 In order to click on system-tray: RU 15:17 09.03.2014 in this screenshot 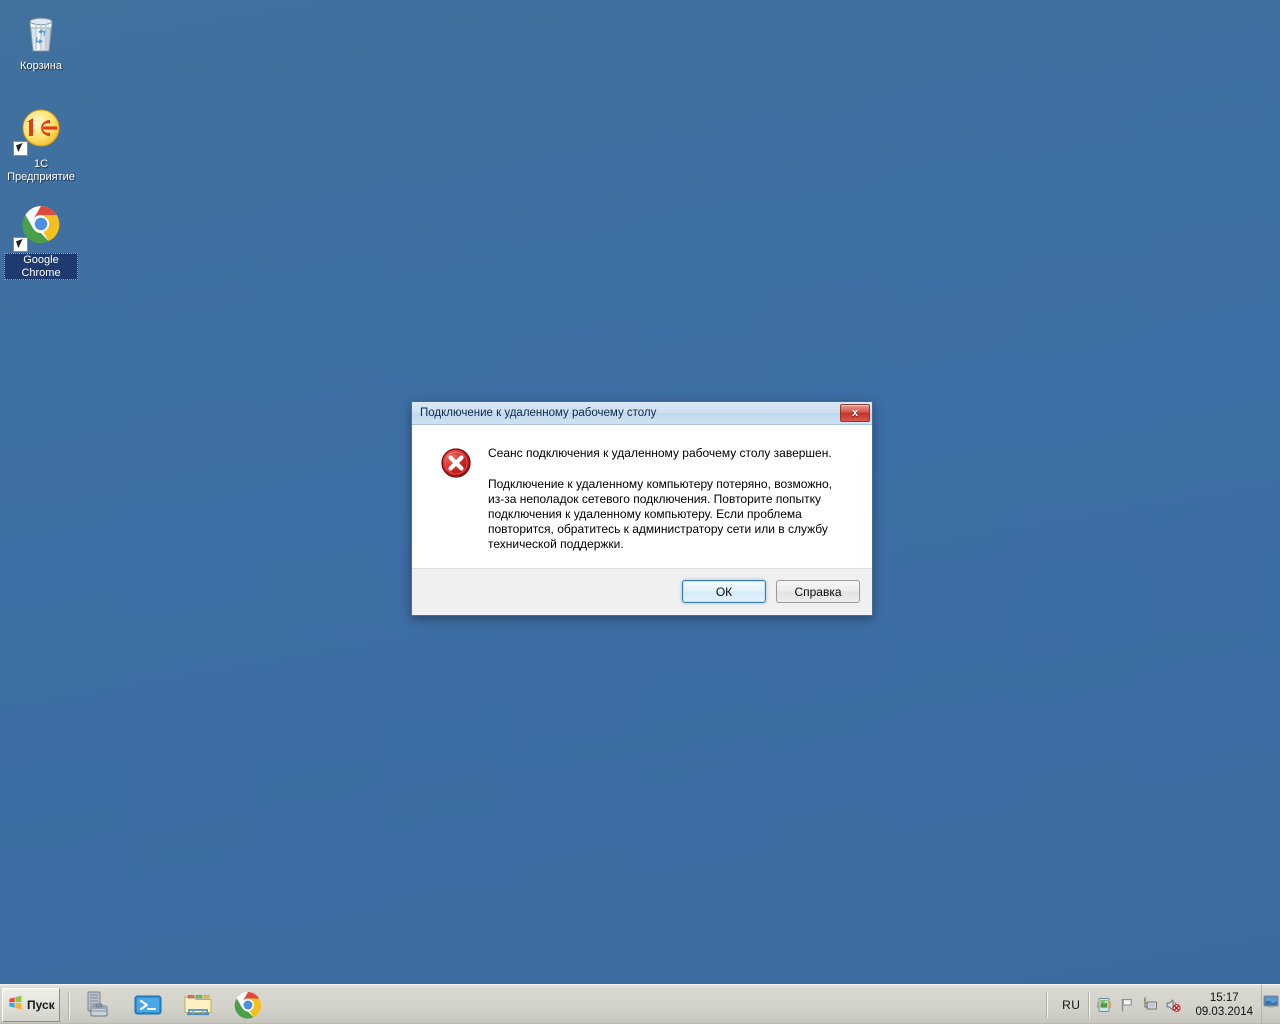, I will do `click(1163, 1004)`.